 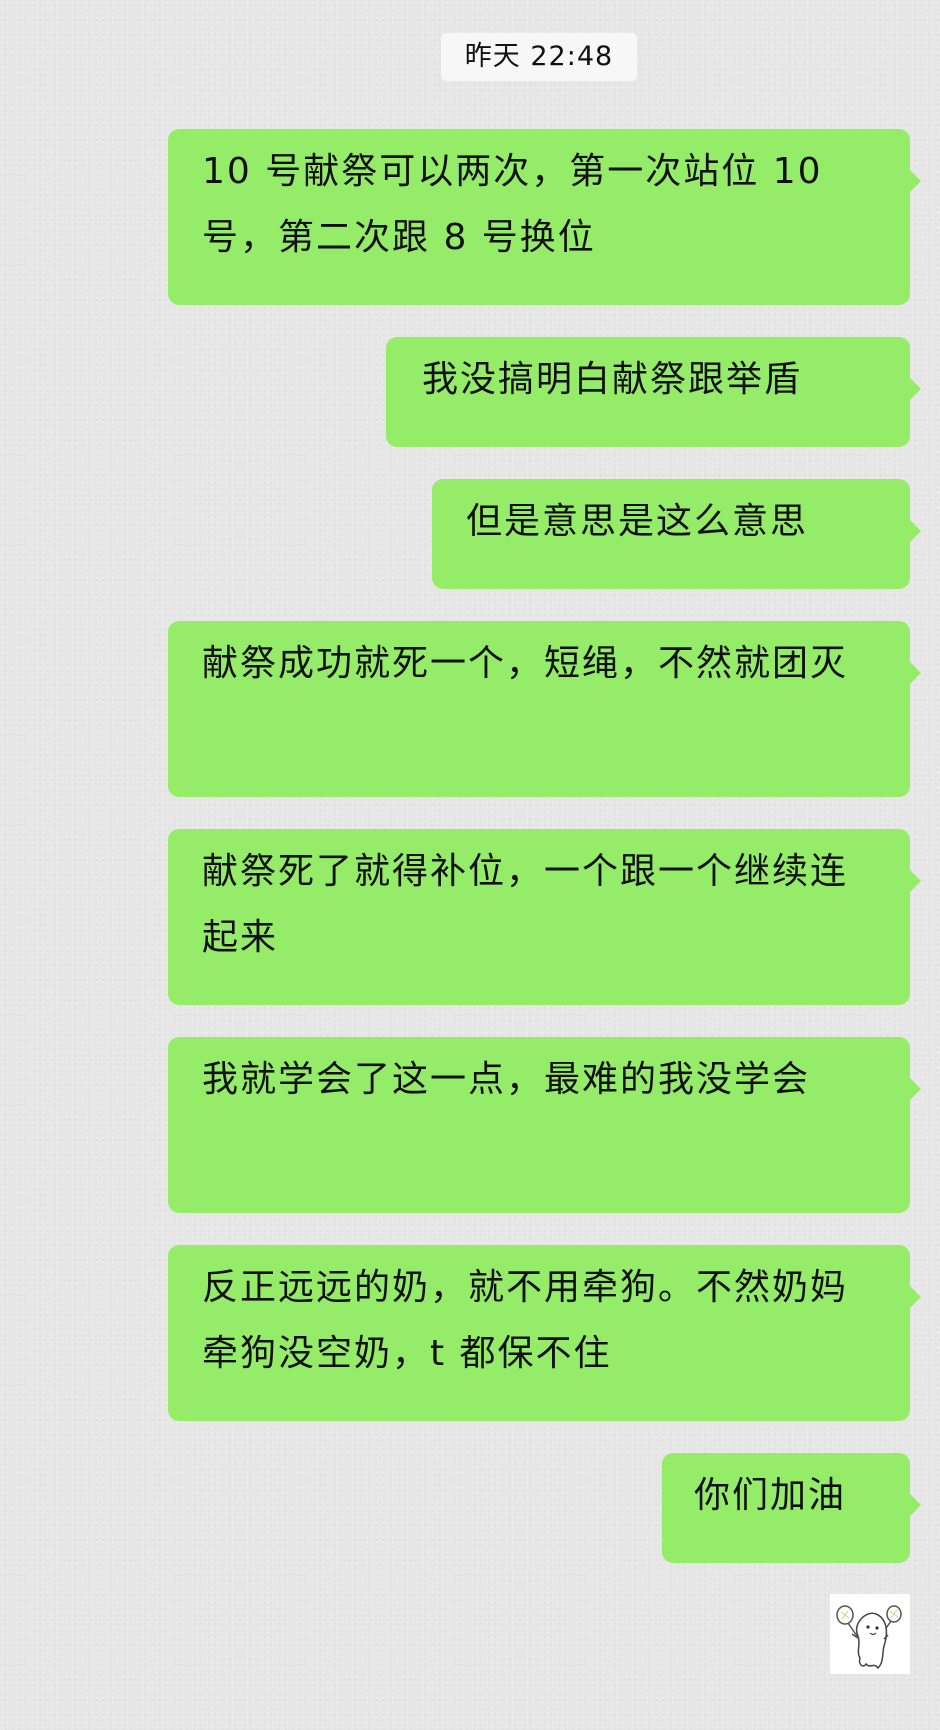 I want to click on chat-bubble-message: 献祭死了就得补位，一个跟一个继续连起来, so click(x=544, y=917).